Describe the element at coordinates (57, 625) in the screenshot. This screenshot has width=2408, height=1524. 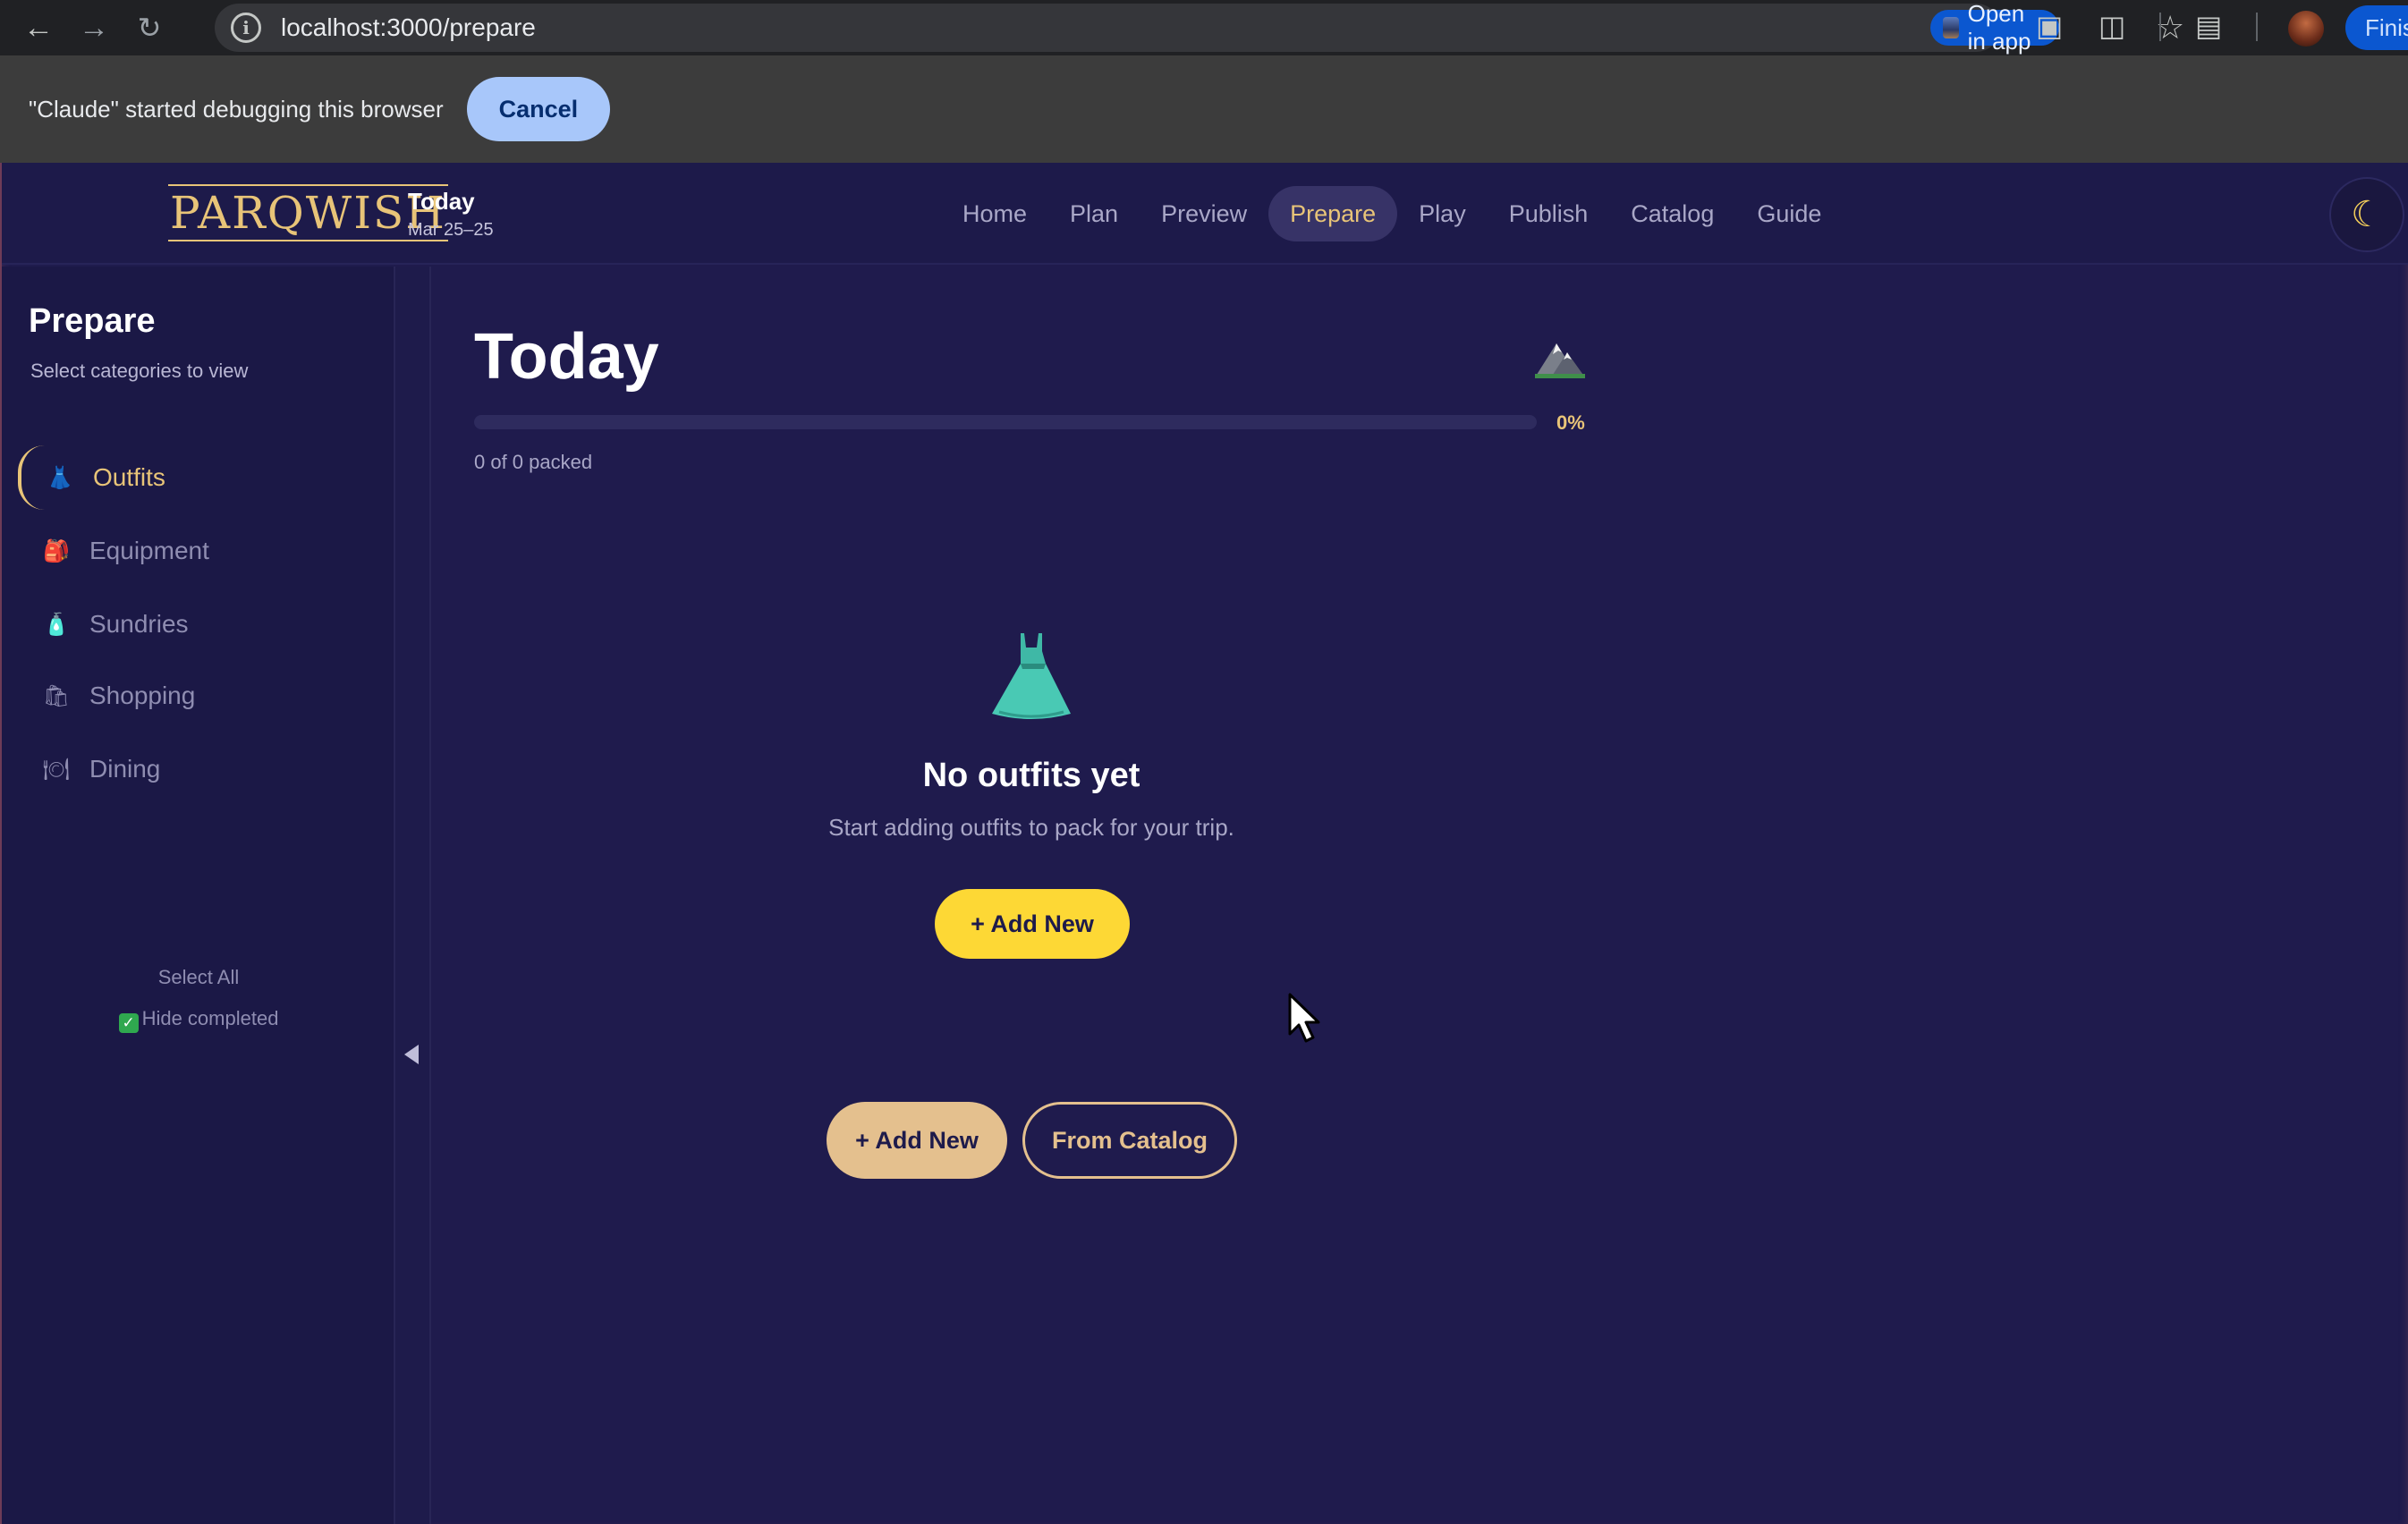
I see `lotion-bottle-icon: 🧴` at that location.